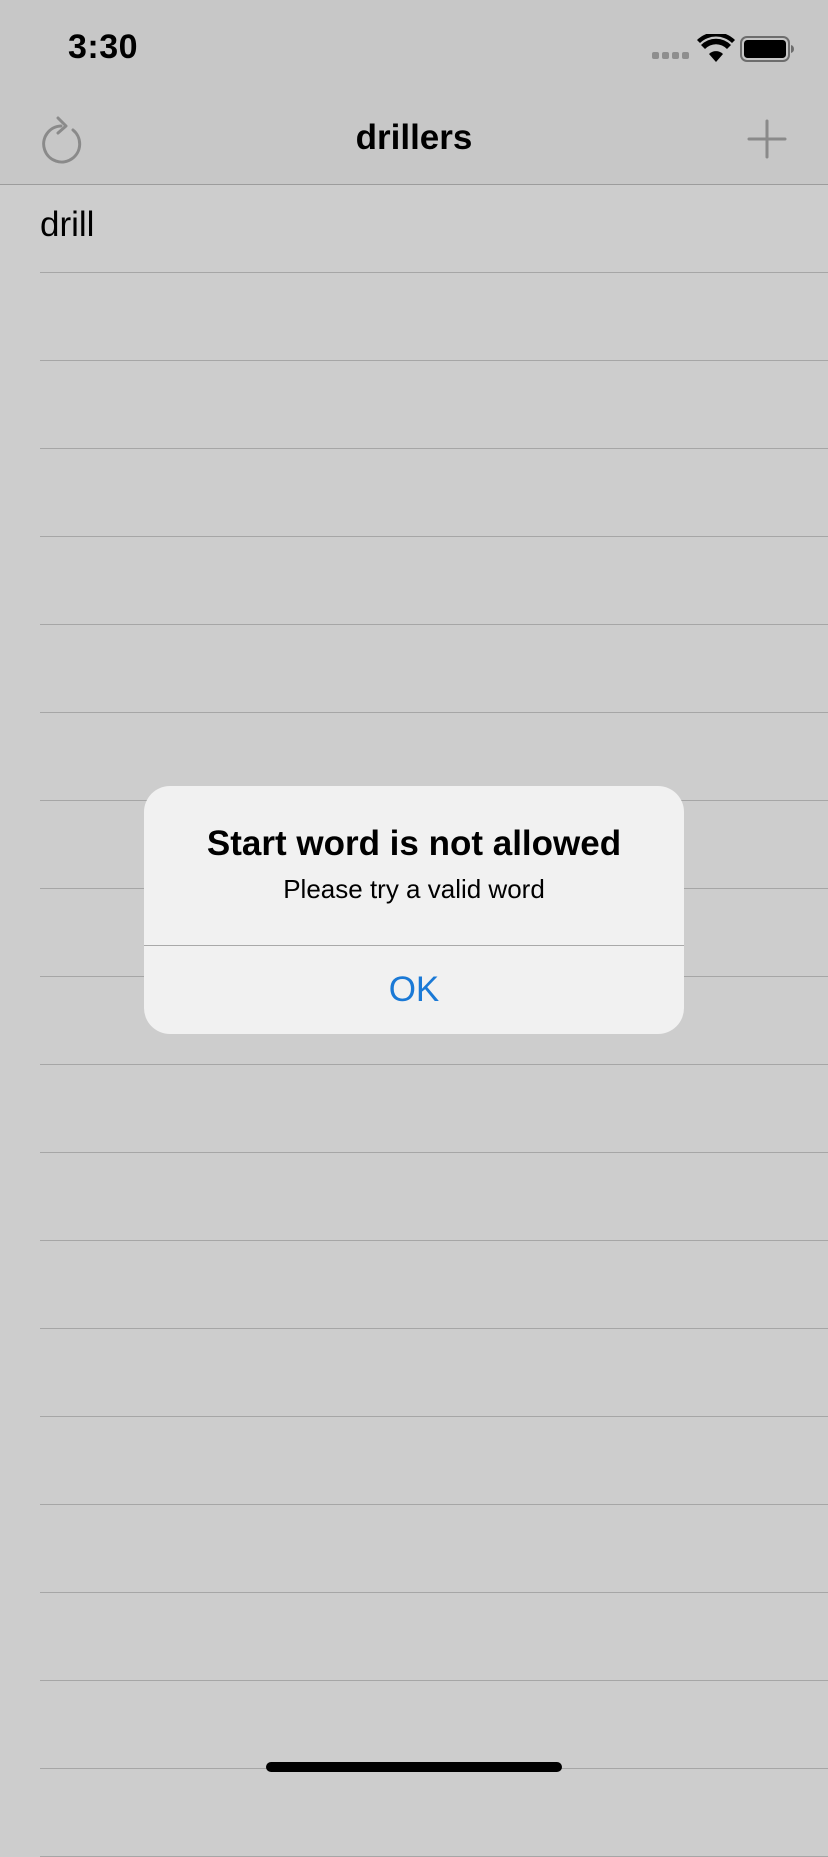 This screenshot has height=1857, width=828. I want to click on navigation-bar: drillers, so click(414, 140).